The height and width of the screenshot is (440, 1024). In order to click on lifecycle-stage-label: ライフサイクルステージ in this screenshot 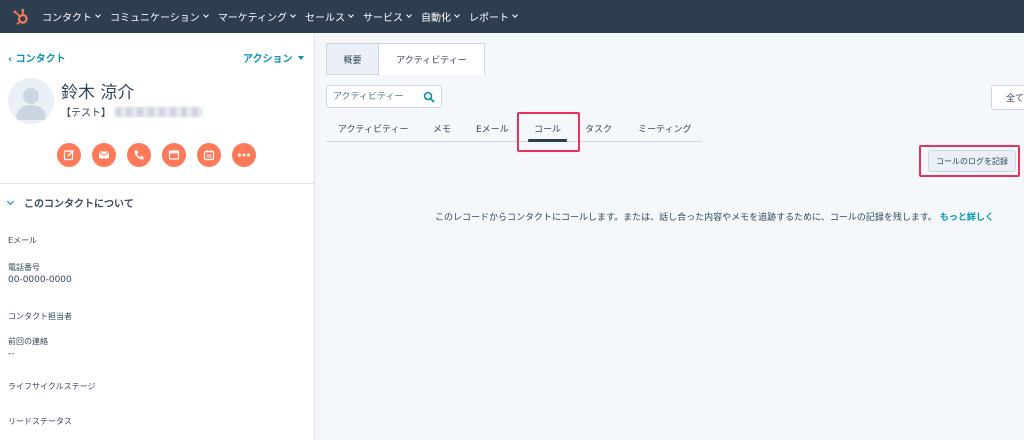, I will do `click(52, 386)`.